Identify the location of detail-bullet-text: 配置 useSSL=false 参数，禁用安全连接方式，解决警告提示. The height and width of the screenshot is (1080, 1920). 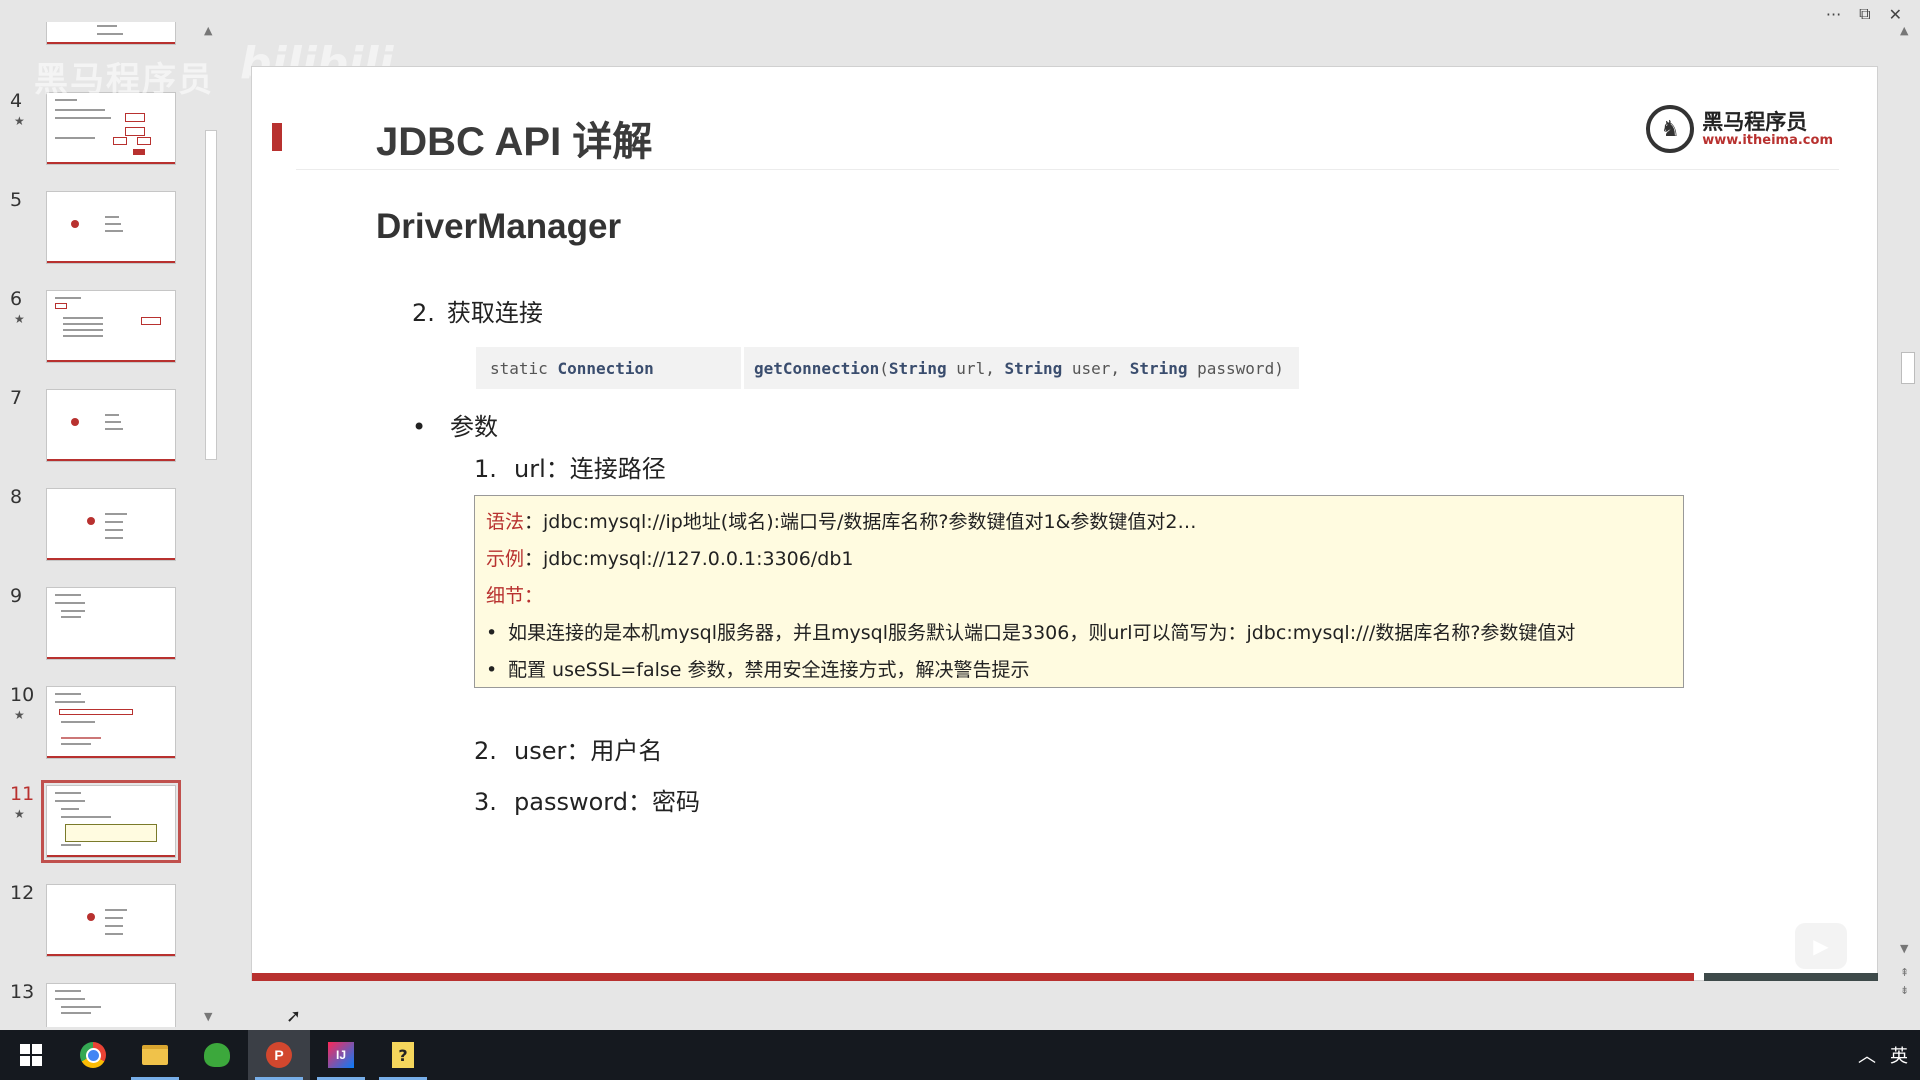
(769, 670).